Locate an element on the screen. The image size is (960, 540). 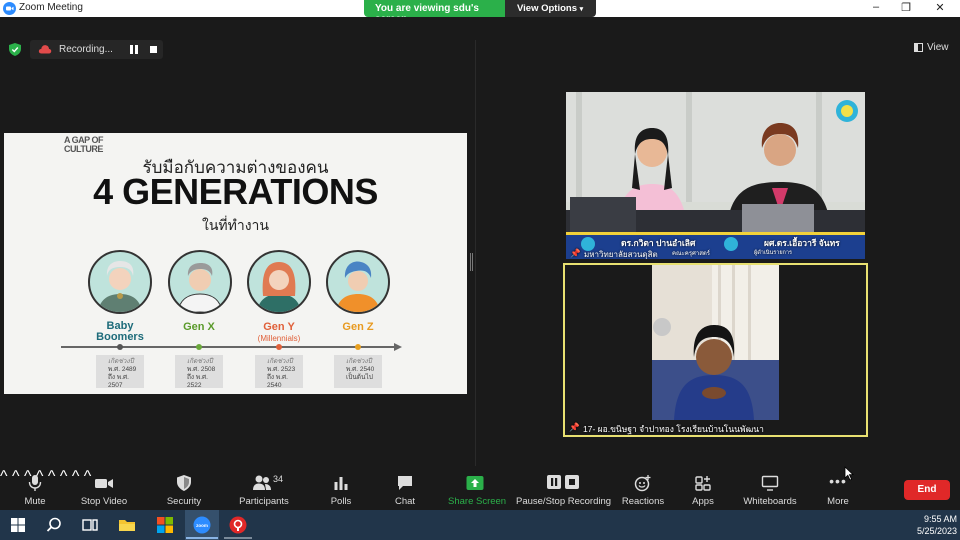
gen-label-gen-y: Gen Y (Millennials) is located at coordinates (279, 333).